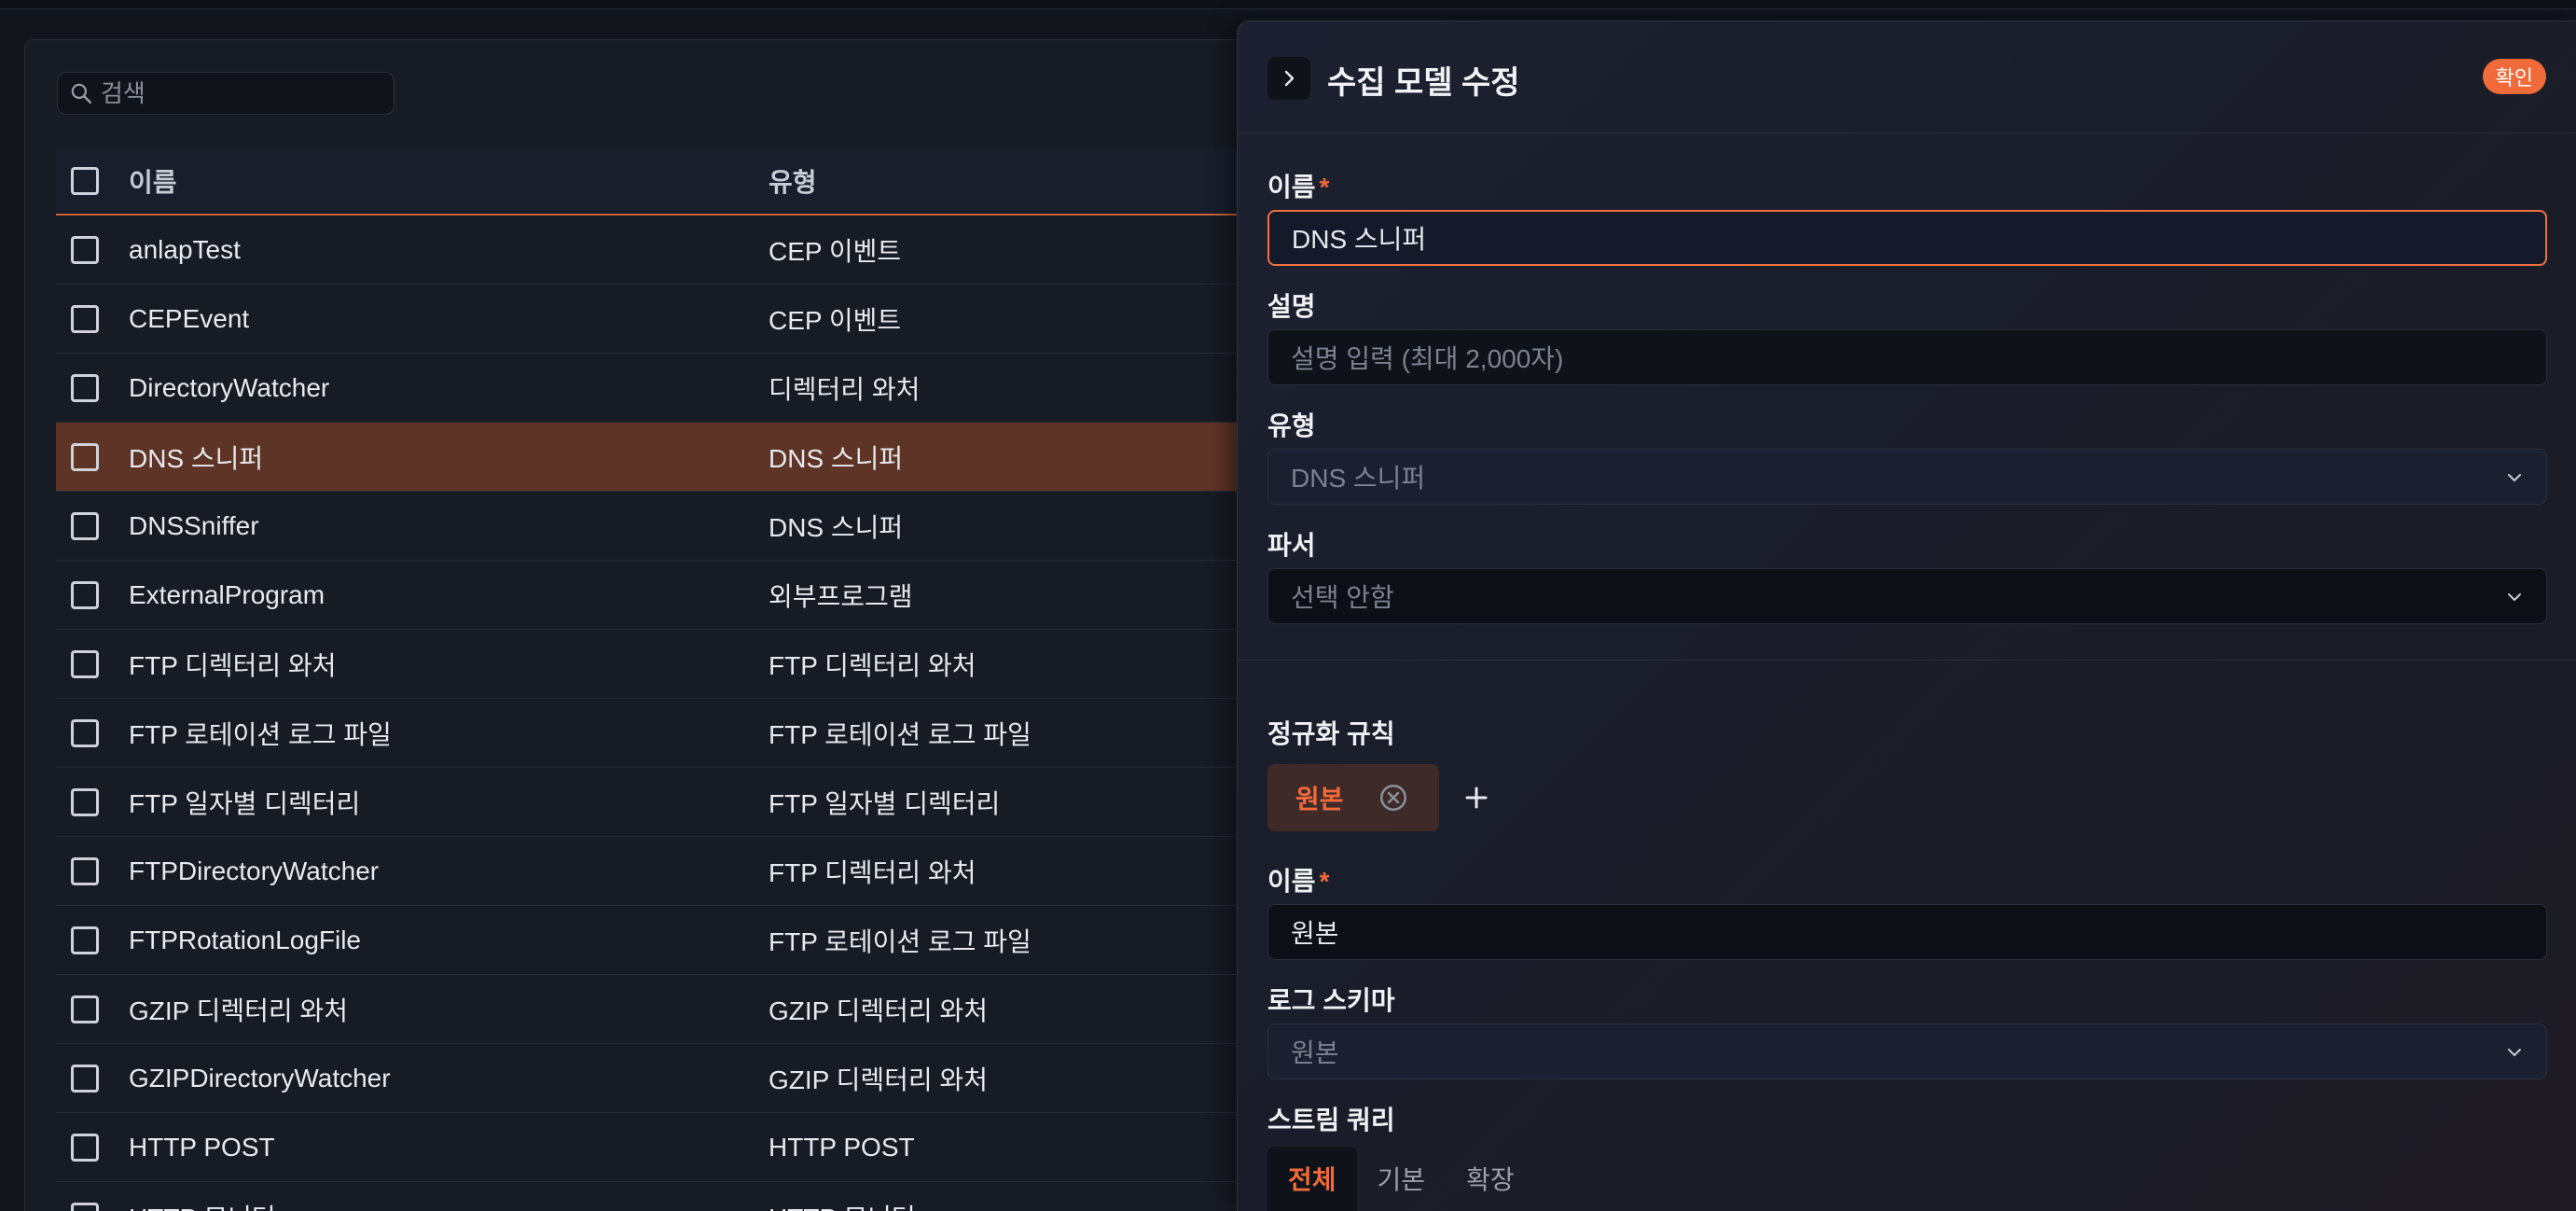 Image resolution: width=2576 pixels, height=1211 pixels. I want to click on tab-extended: 확장, so click(1490, 1179).